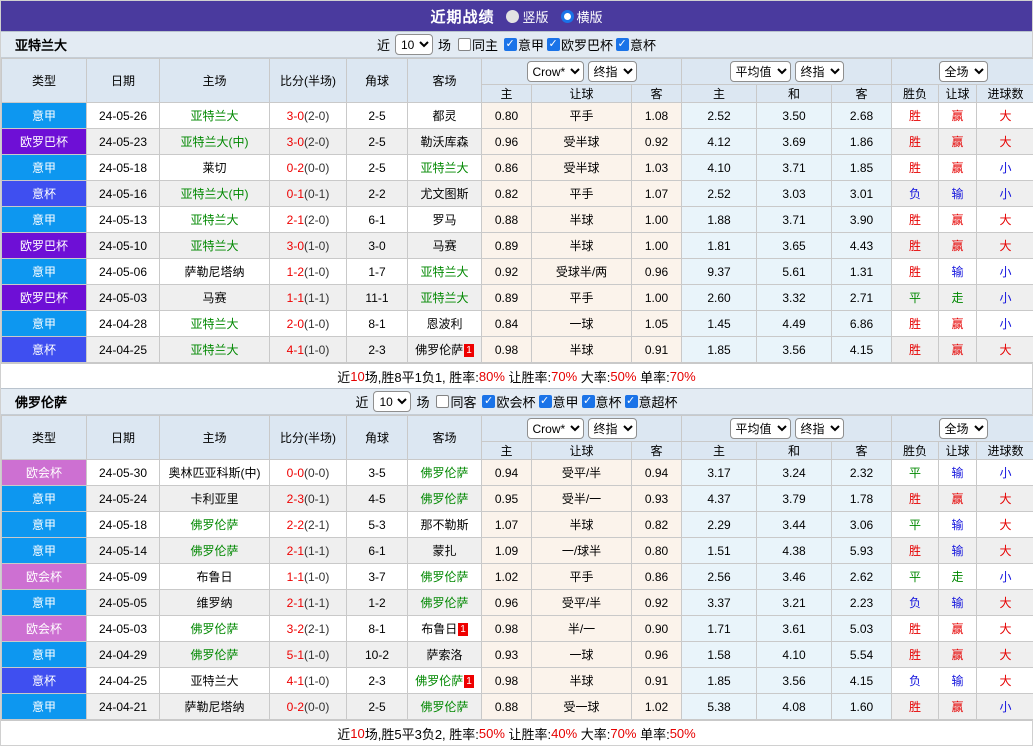 This screenshot has width=1033, height=746. What do you see at coordinates (582, 473) in the screenshot?
I see `asian-odds-cell: 受平/半` at bounding box center [582, 473].